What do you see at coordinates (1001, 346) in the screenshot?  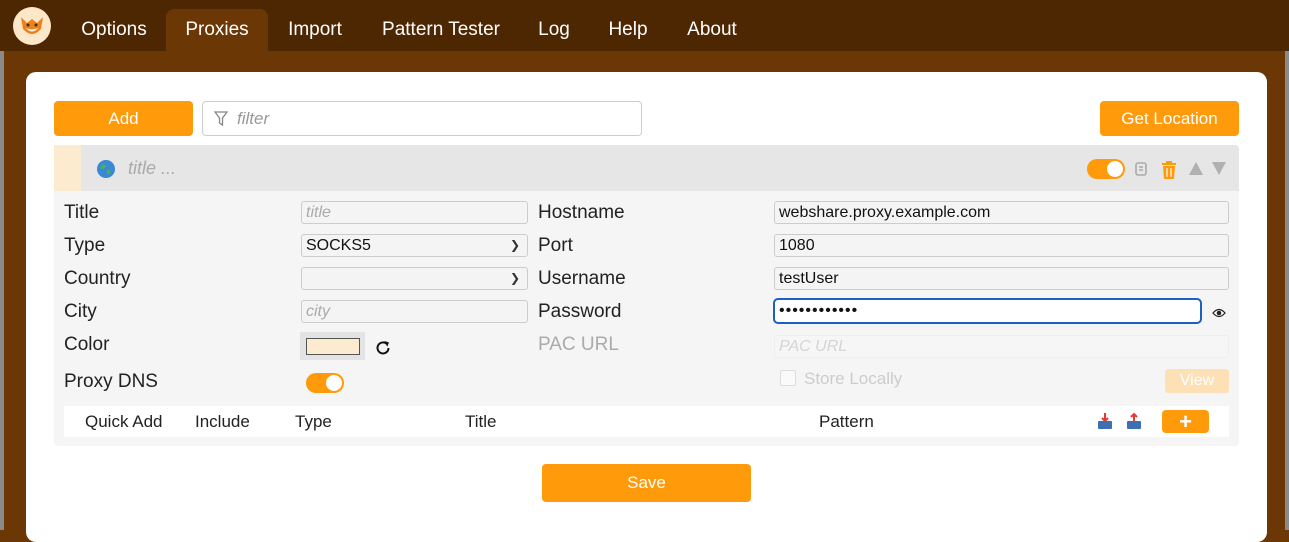 I see `pac-url-input` at bounding box center [1001, 346].